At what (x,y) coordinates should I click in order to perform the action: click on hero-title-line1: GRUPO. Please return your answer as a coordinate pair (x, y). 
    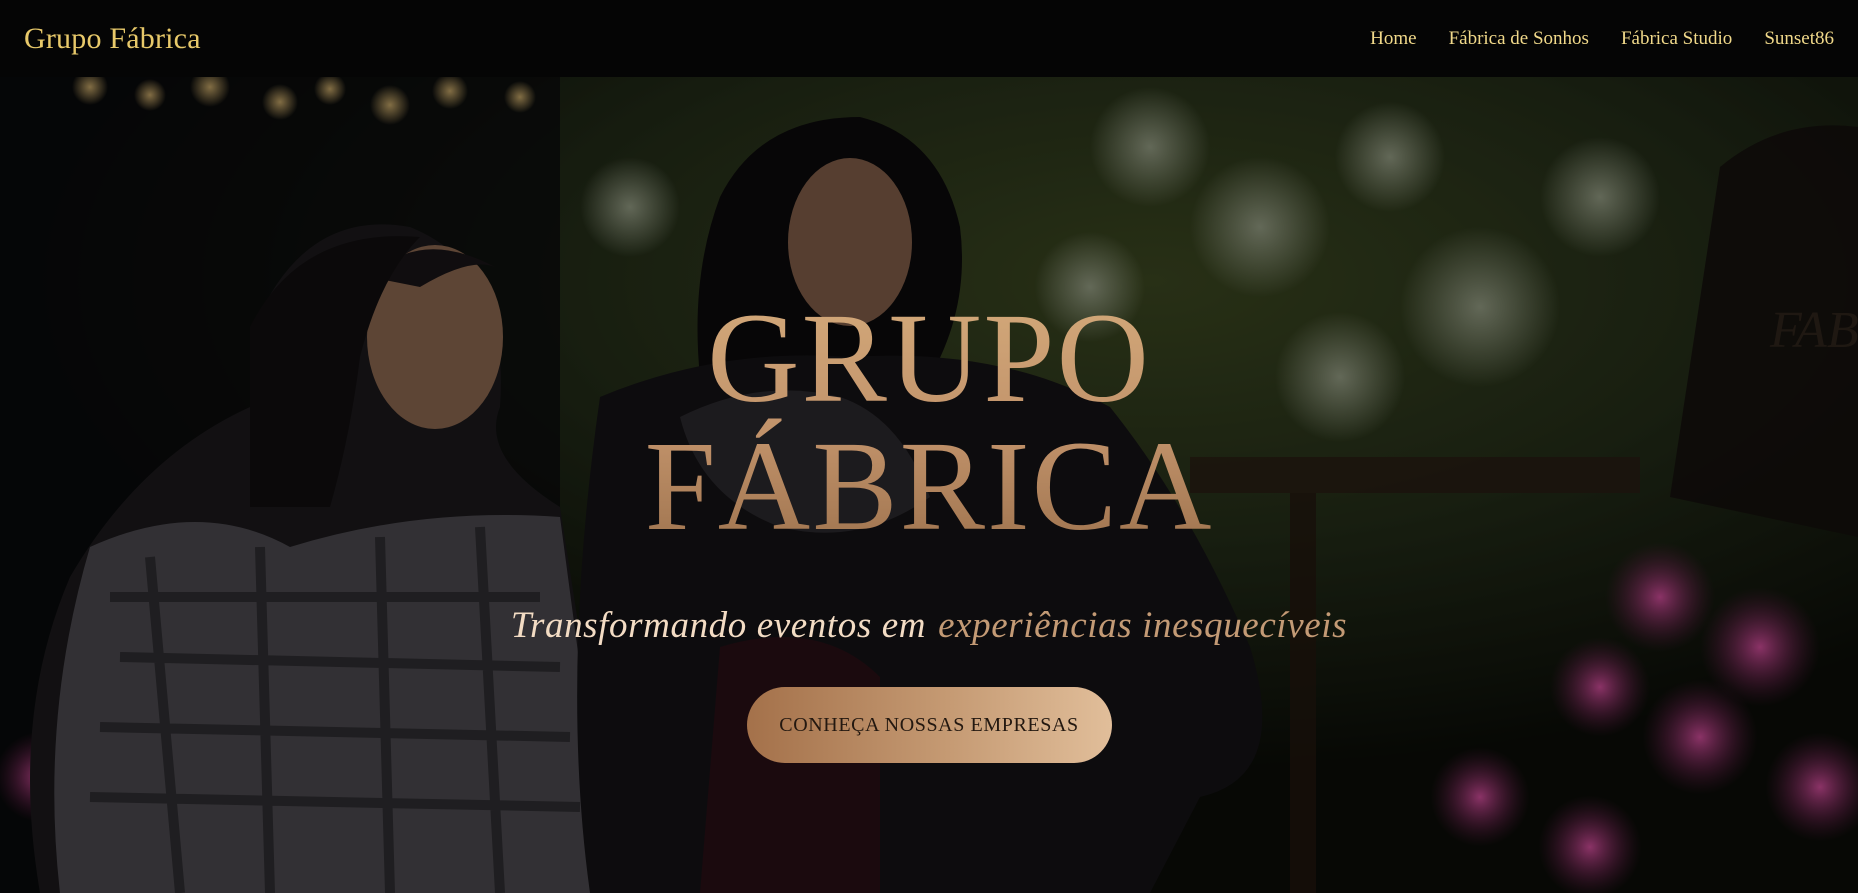
    Looking at the image, I should click on (929, 358).